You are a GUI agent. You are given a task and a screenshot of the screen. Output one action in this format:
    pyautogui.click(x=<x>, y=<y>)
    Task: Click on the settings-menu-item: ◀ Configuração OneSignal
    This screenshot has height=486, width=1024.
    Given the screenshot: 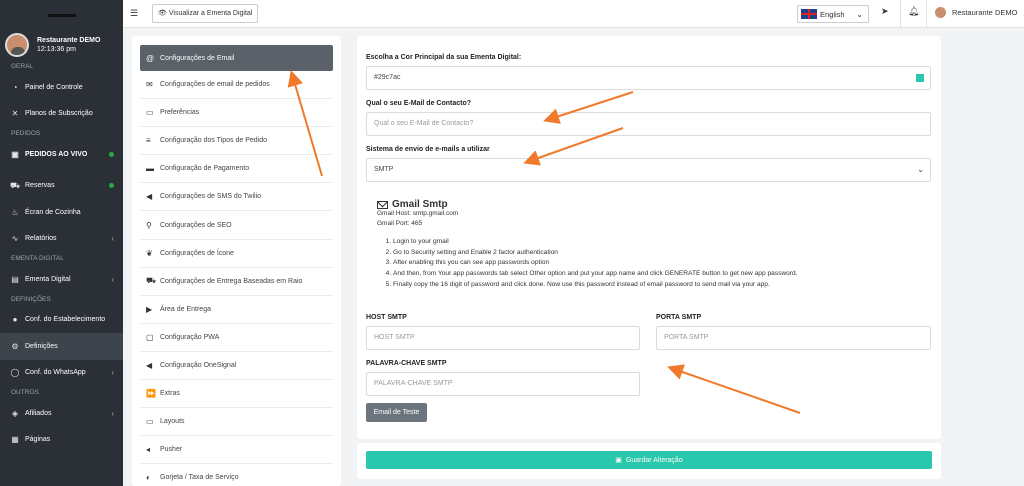 What is the action you would take?
    pyautogui.click(x=236, y=366)
    